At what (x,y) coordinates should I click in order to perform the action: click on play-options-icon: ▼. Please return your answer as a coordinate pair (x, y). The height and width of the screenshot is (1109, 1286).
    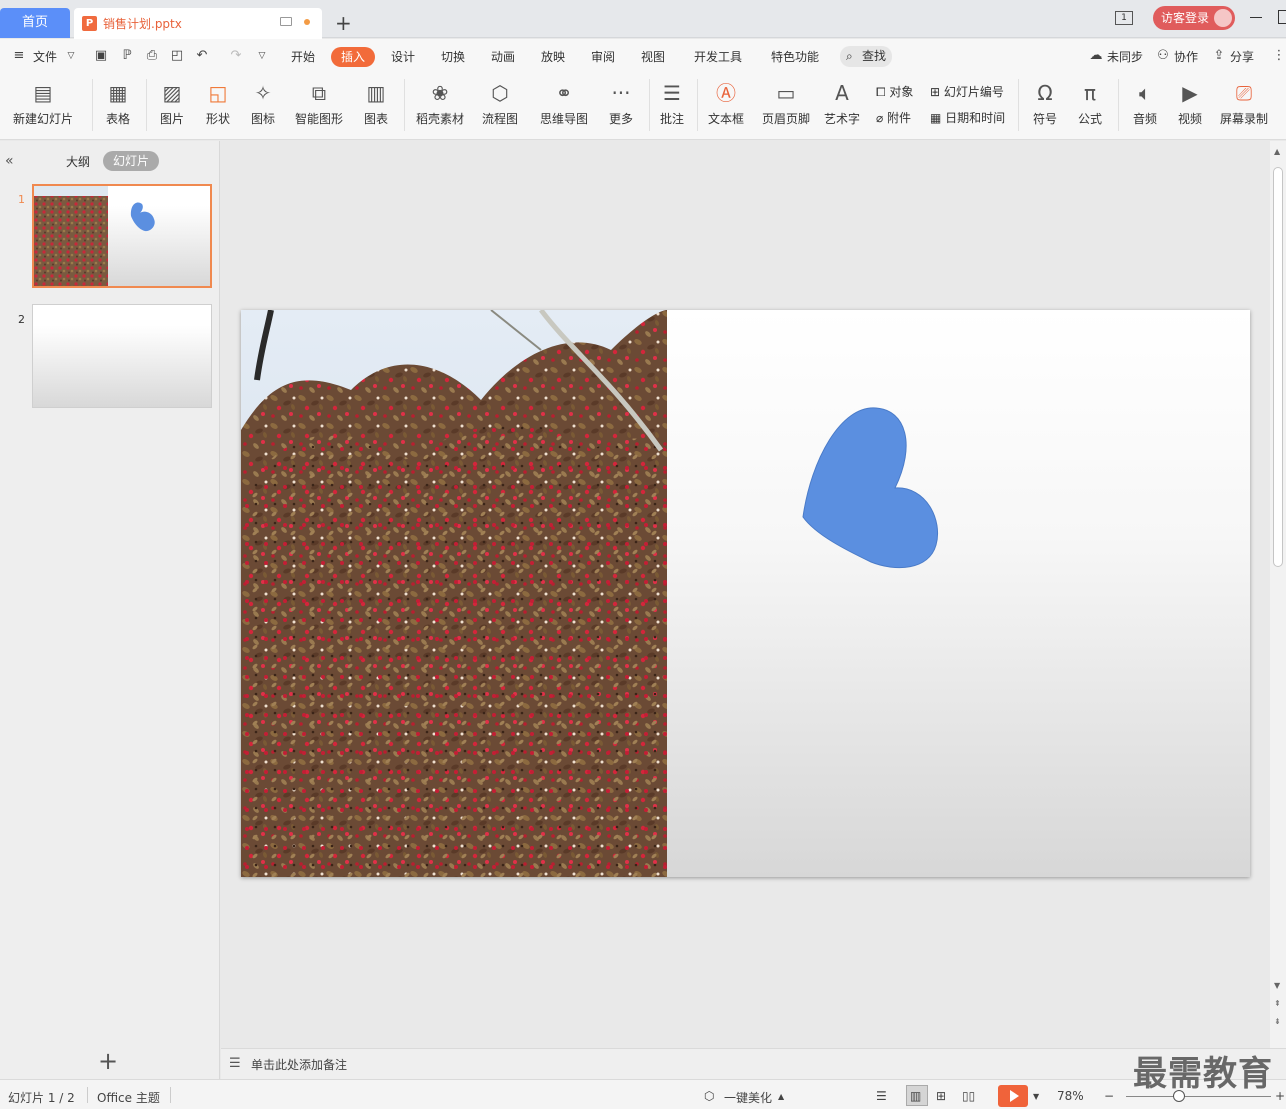
    Looking at the image, I should click on (1036, 1096).